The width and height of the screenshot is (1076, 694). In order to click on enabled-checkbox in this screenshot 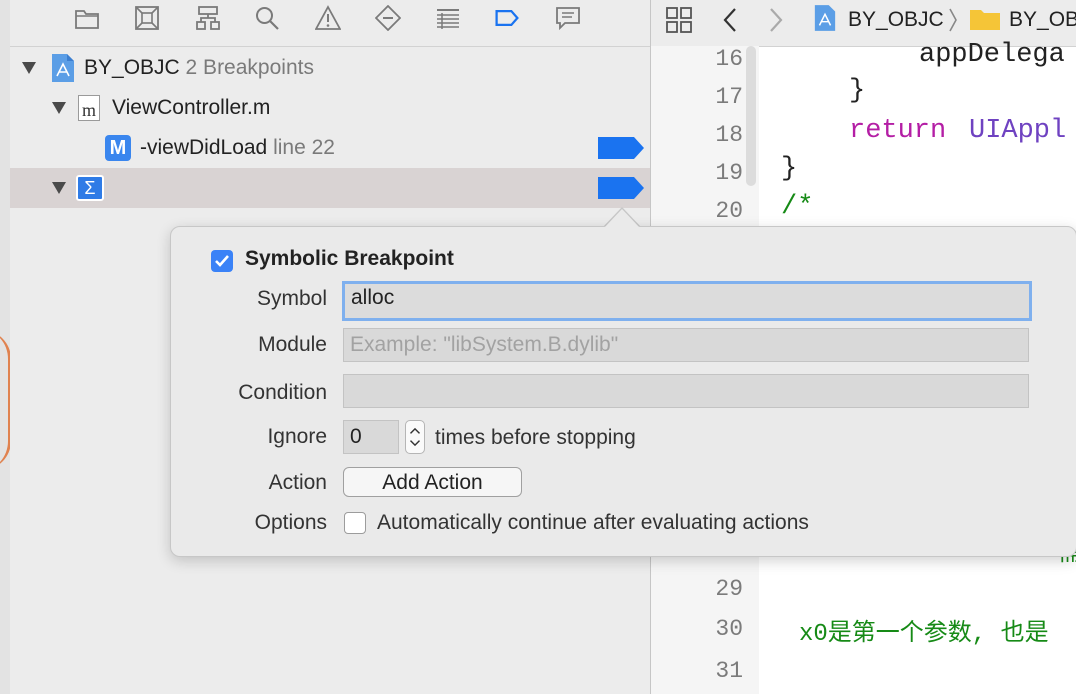, I will do `click(222, 261)`.